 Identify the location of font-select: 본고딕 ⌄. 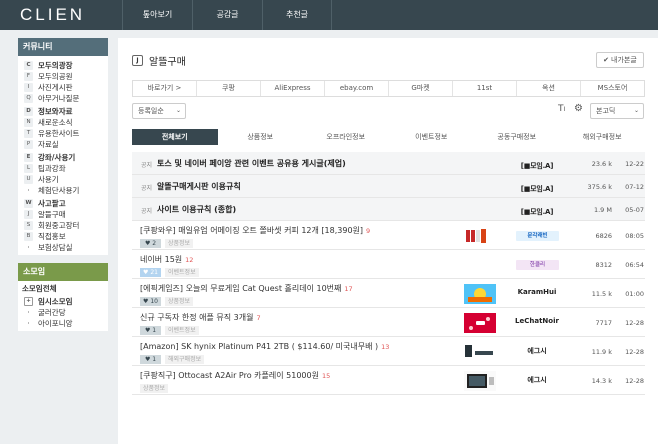
(617, 111).